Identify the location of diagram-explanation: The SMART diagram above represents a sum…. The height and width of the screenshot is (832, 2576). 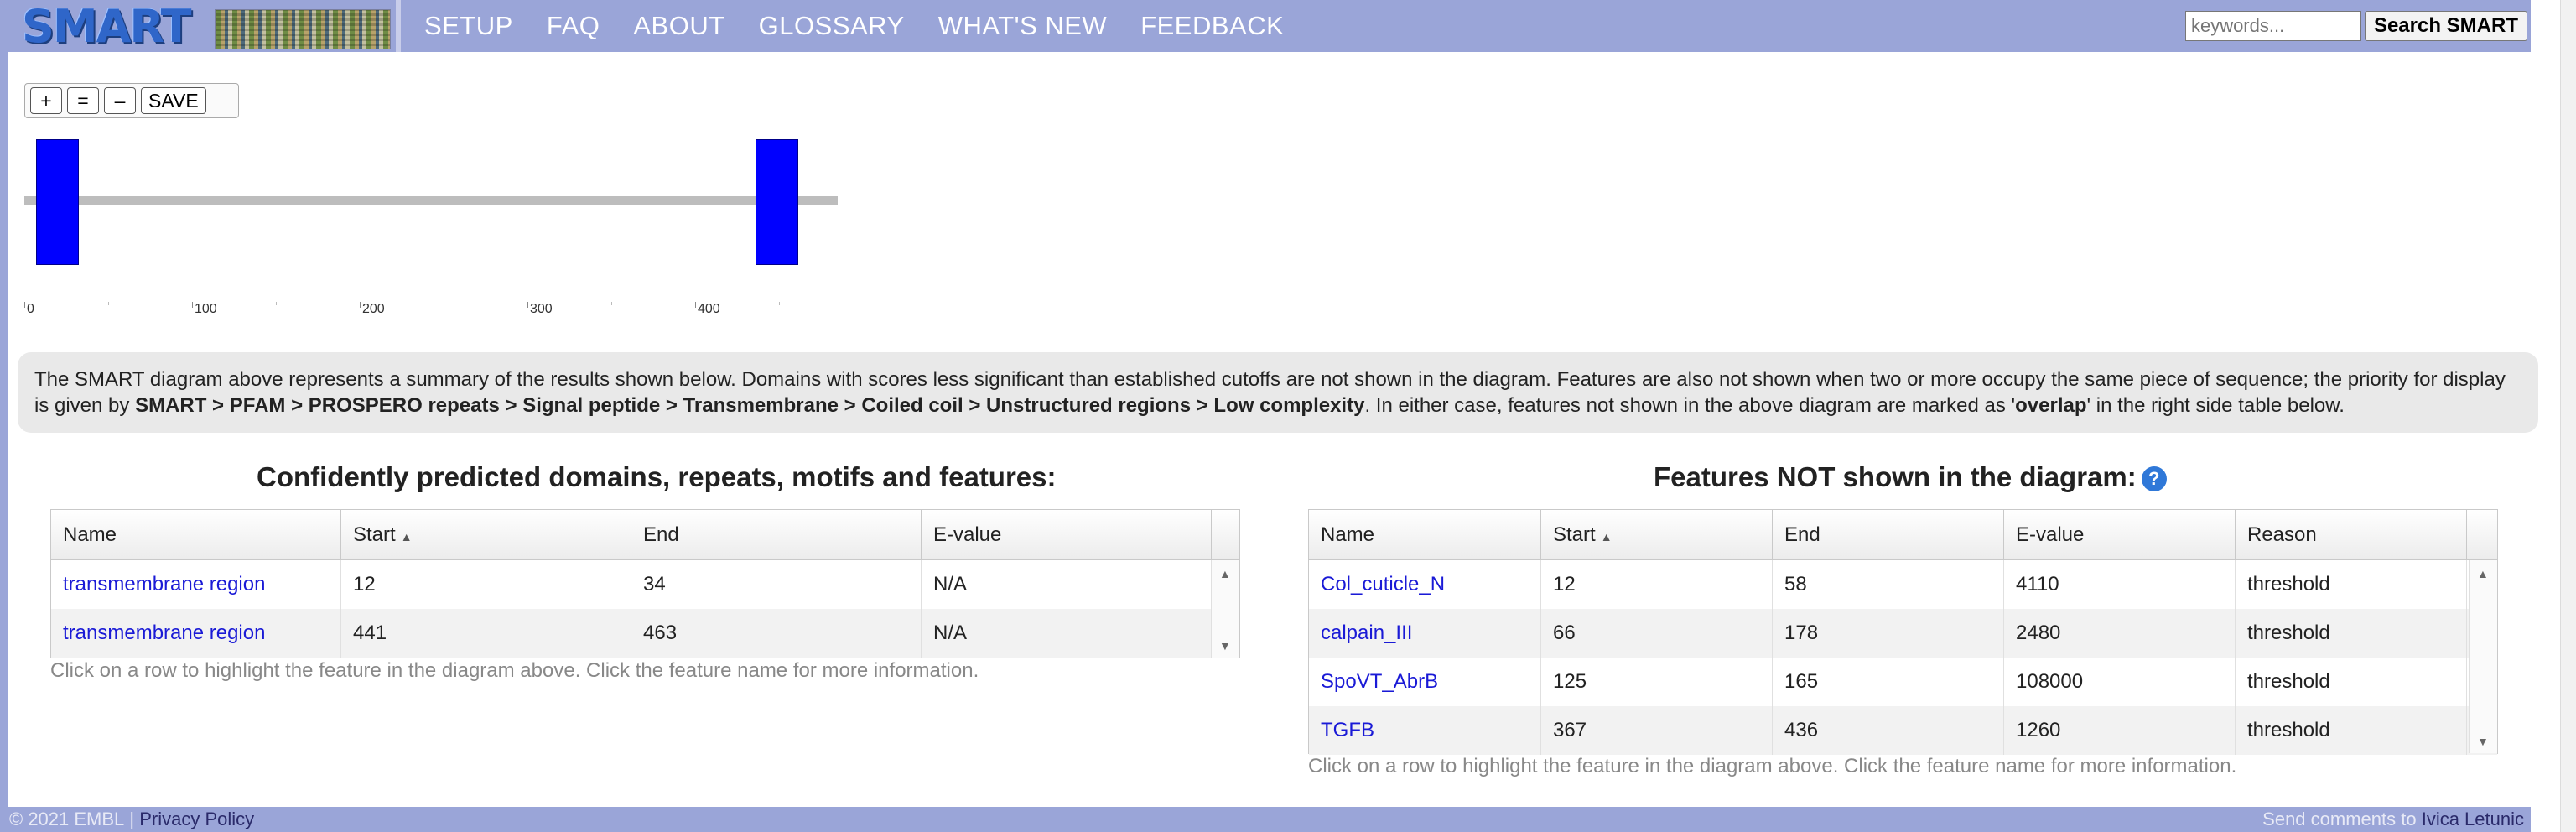
(1278, 392).